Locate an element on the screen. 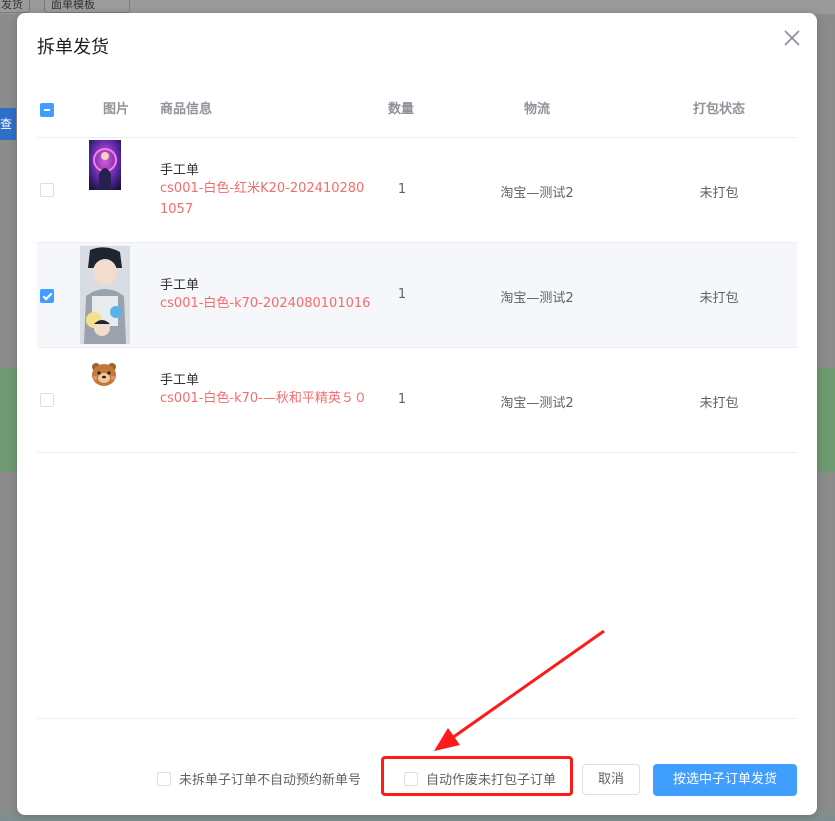 This screenshot has width=835, height=821. option-no-auto-new-number-label: 未拆单子订单不自动预约新单号 is located at coordinates (270, 780).